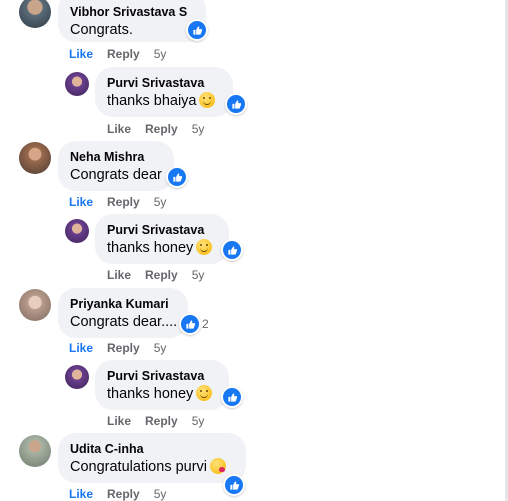  I want to click on comment-bubble: Udita C-inha Congratulations purvi, so click(152, 458).